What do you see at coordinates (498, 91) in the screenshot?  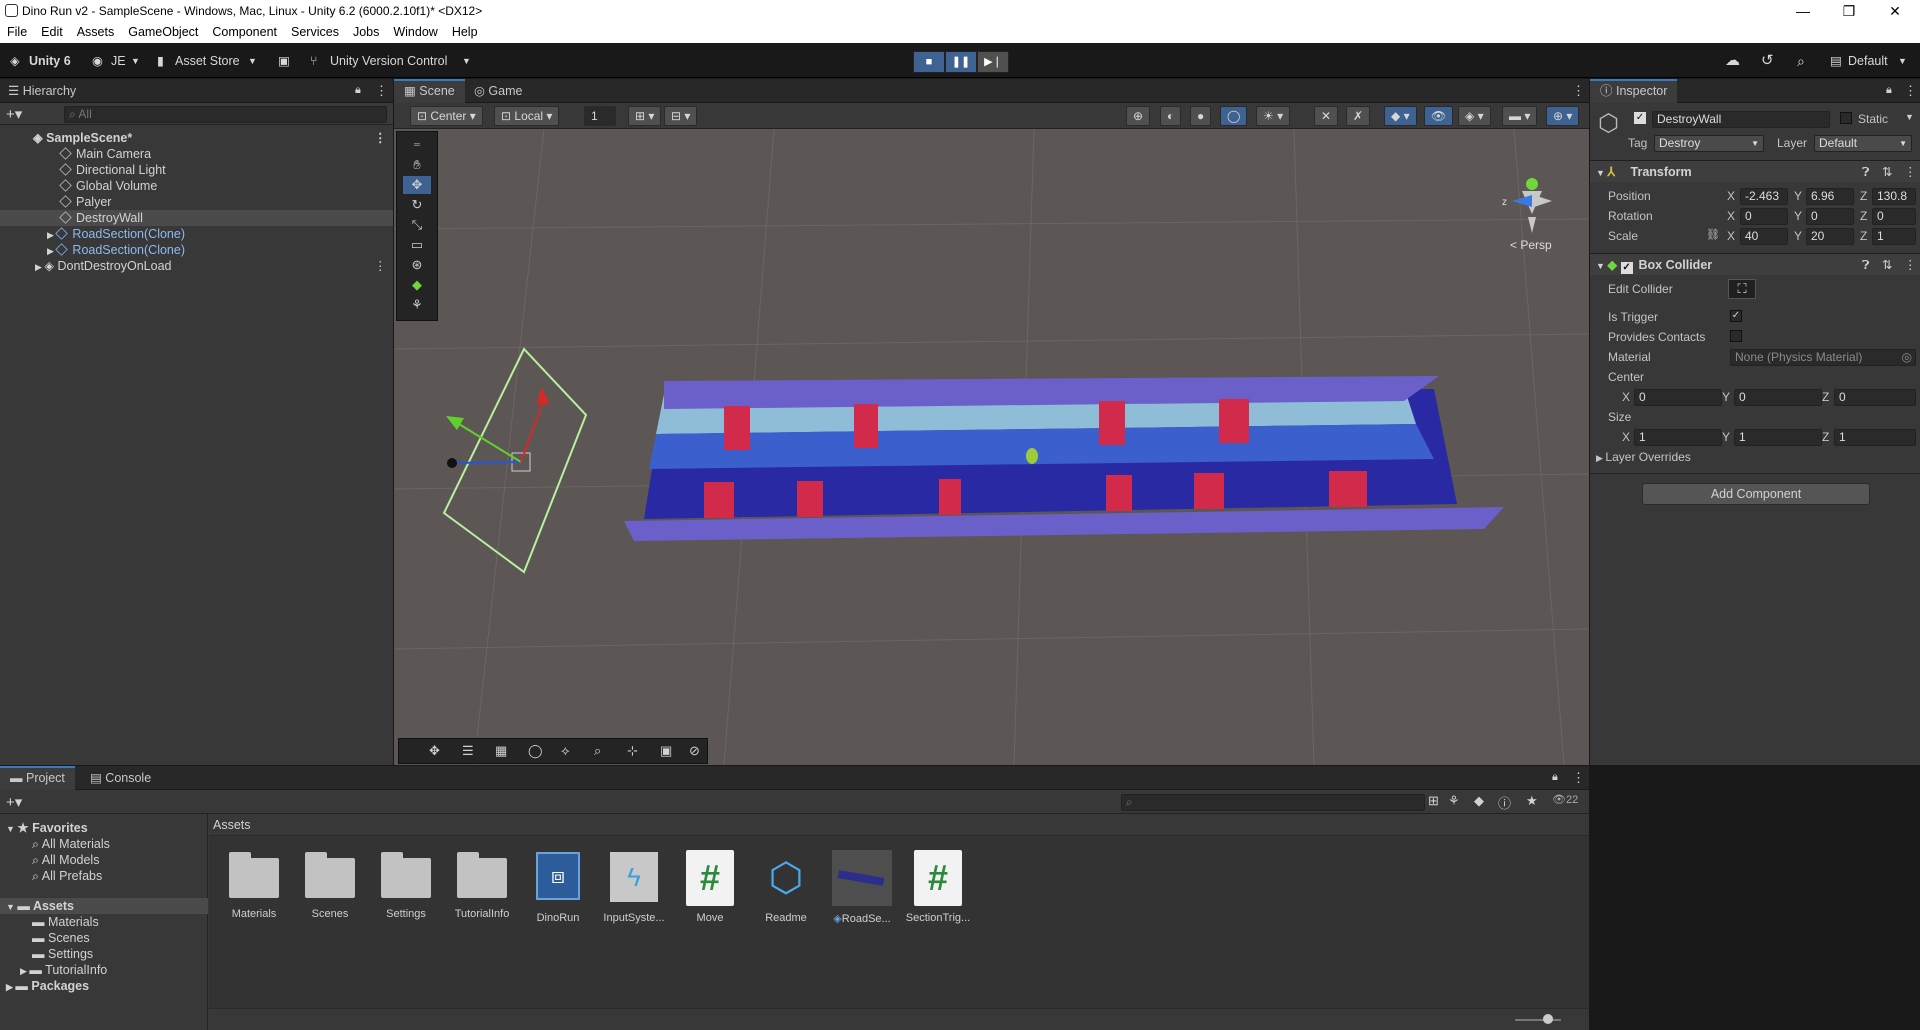 I see `tab-game: ◎ Game` at bounding box center [498, 91].